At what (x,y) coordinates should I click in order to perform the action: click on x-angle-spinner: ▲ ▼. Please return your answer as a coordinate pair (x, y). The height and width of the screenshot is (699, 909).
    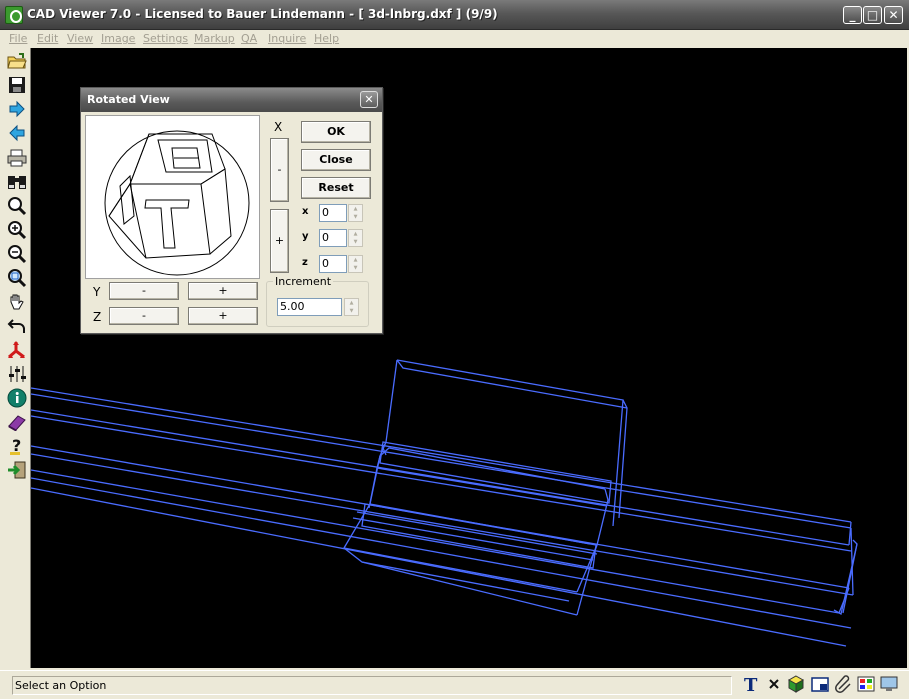
    Looking at the image, I should click on (355, 213).